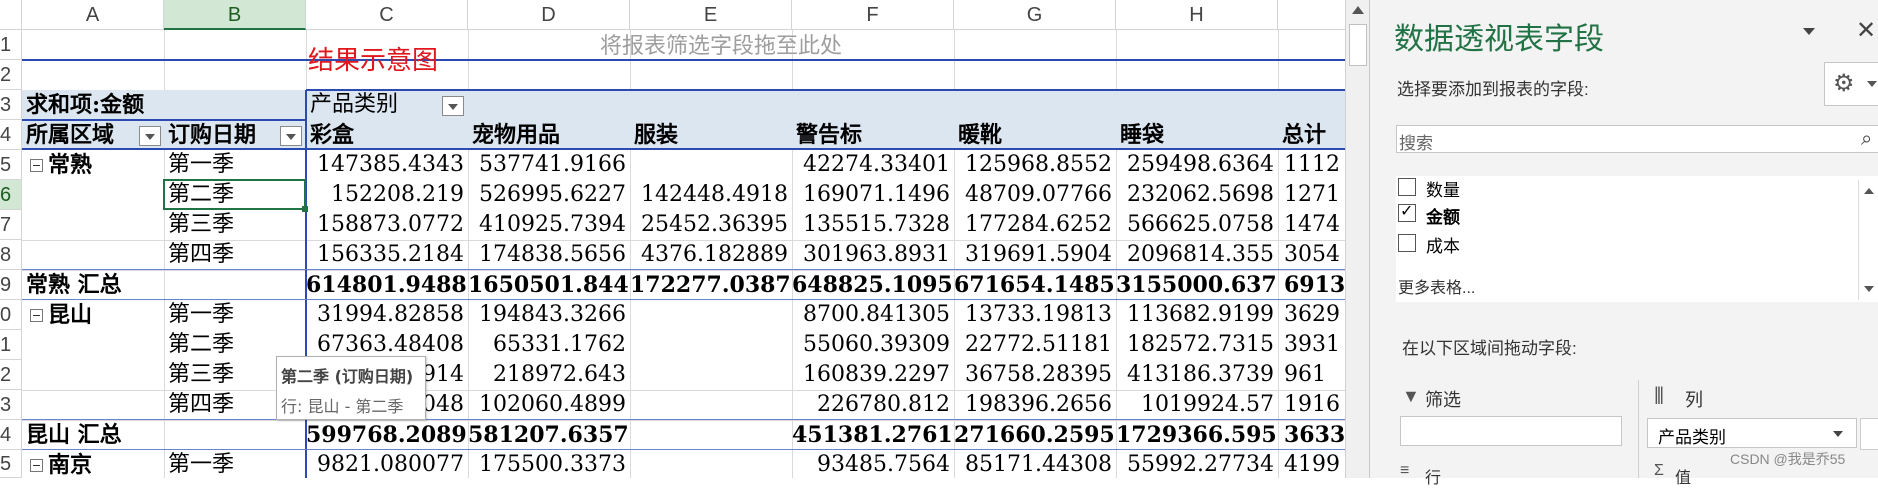 Image resolution: width=1878 pixels, height=488 pixels. I want to click on row-header-8: 8, so click(11, 255).